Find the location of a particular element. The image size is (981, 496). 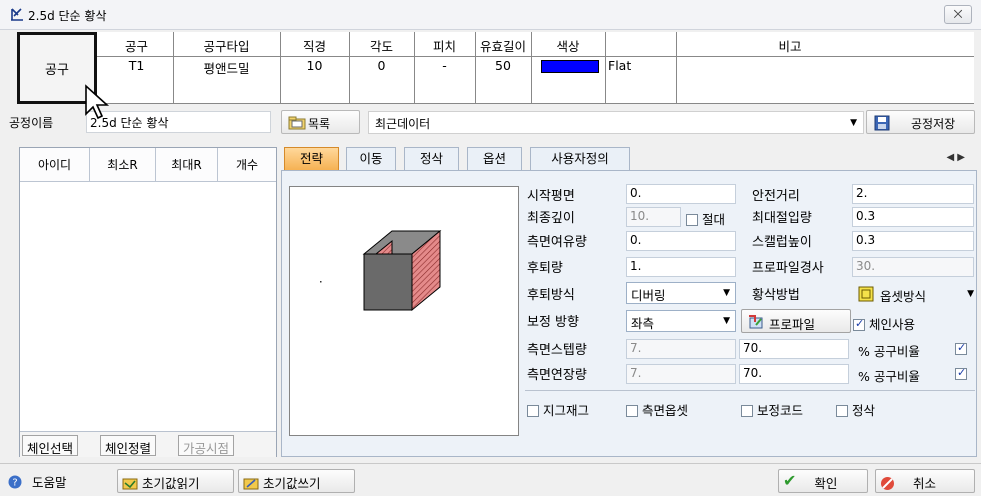

profile-button: 프로파일 is located at coordinates (796, 321).